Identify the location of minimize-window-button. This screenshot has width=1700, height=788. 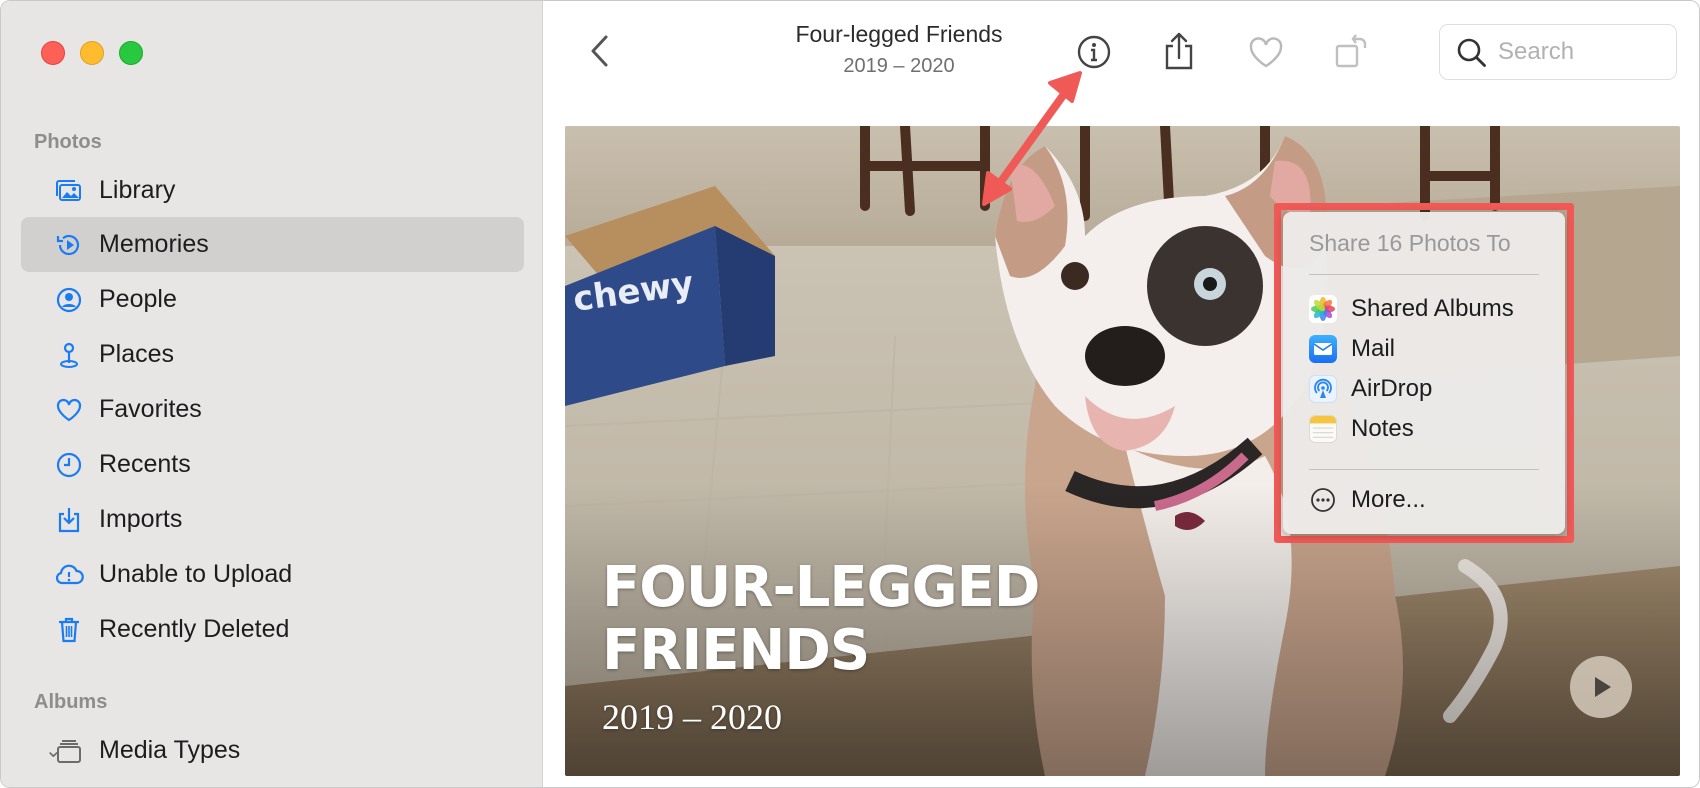
(92, 53).